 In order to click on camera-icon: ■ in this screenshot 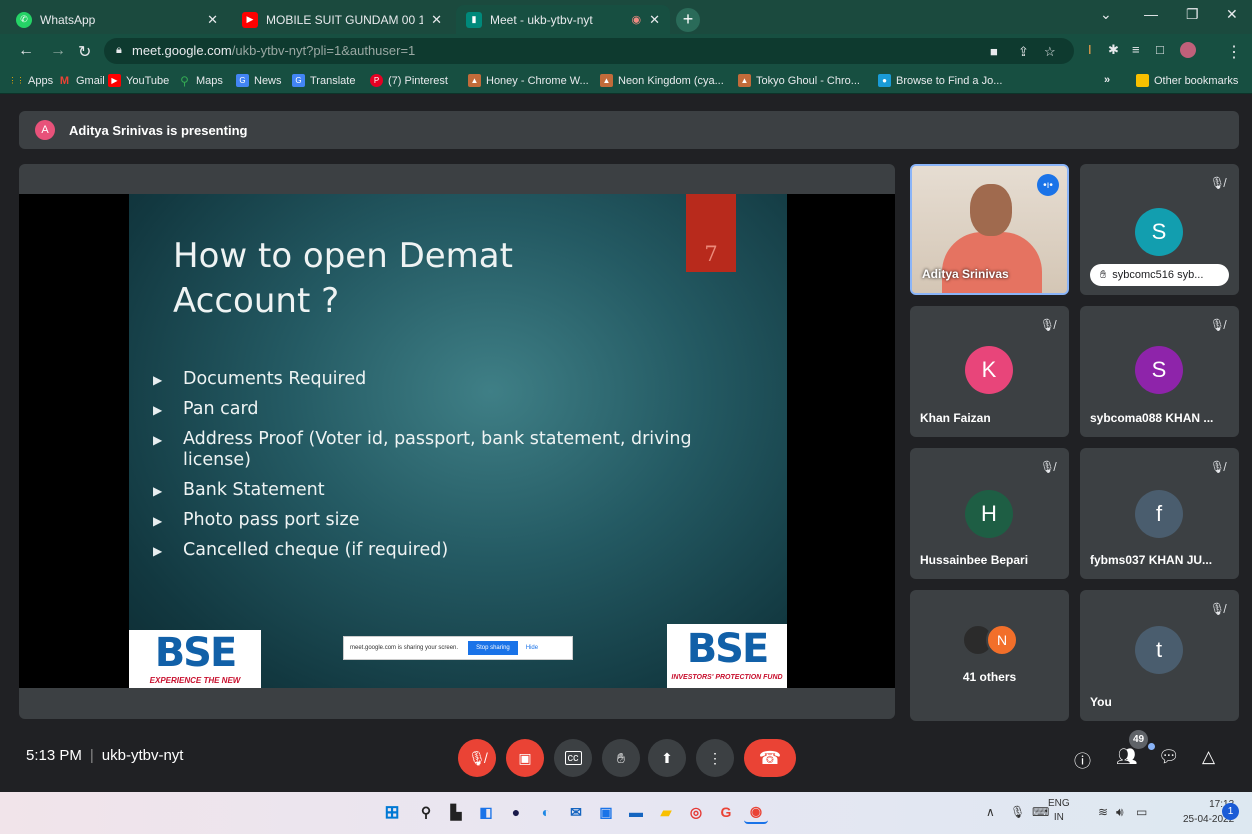, I will do `click(994, 51)`.